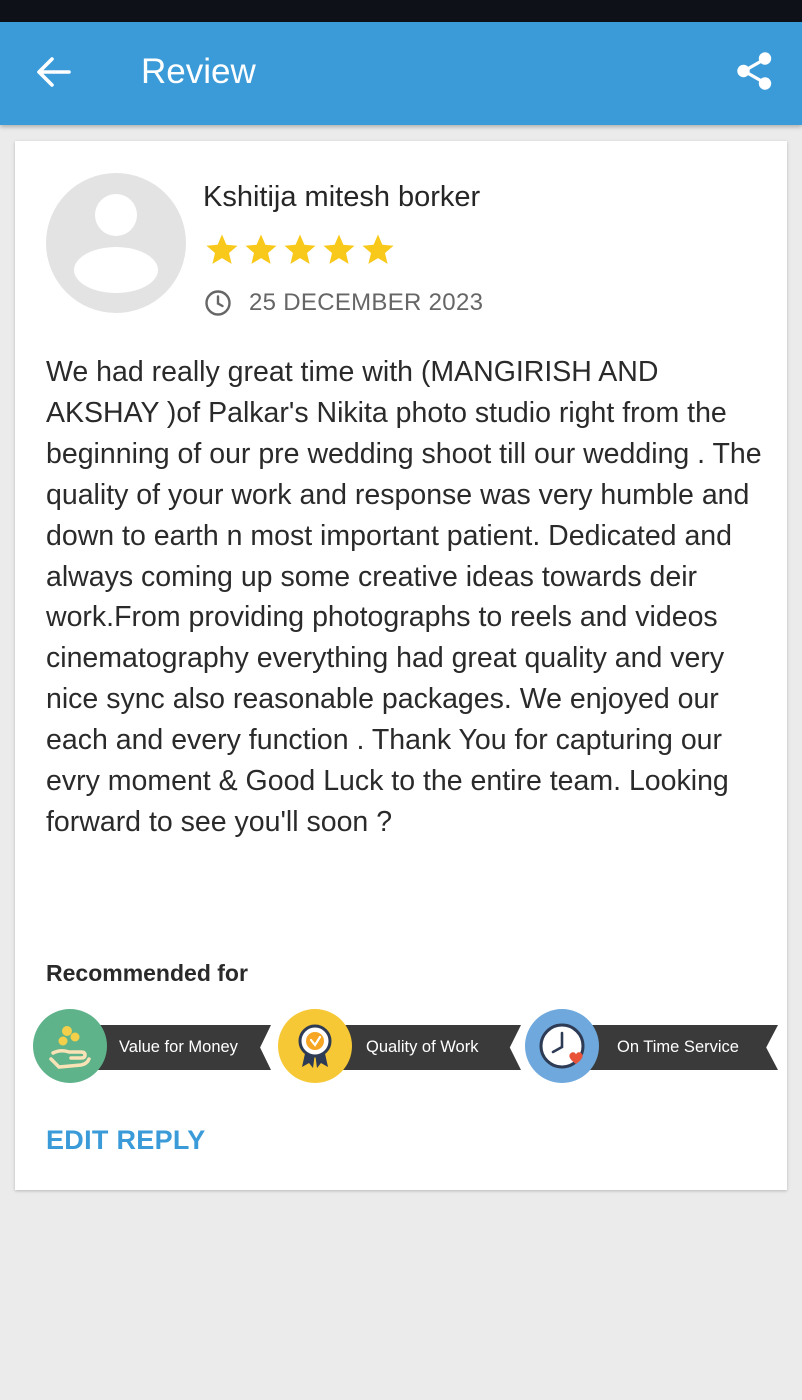 This screenshot has height=1400, width=802. Describe the element at coordinates (401, 11) in the screenshot. I see `status-bar` at that location.